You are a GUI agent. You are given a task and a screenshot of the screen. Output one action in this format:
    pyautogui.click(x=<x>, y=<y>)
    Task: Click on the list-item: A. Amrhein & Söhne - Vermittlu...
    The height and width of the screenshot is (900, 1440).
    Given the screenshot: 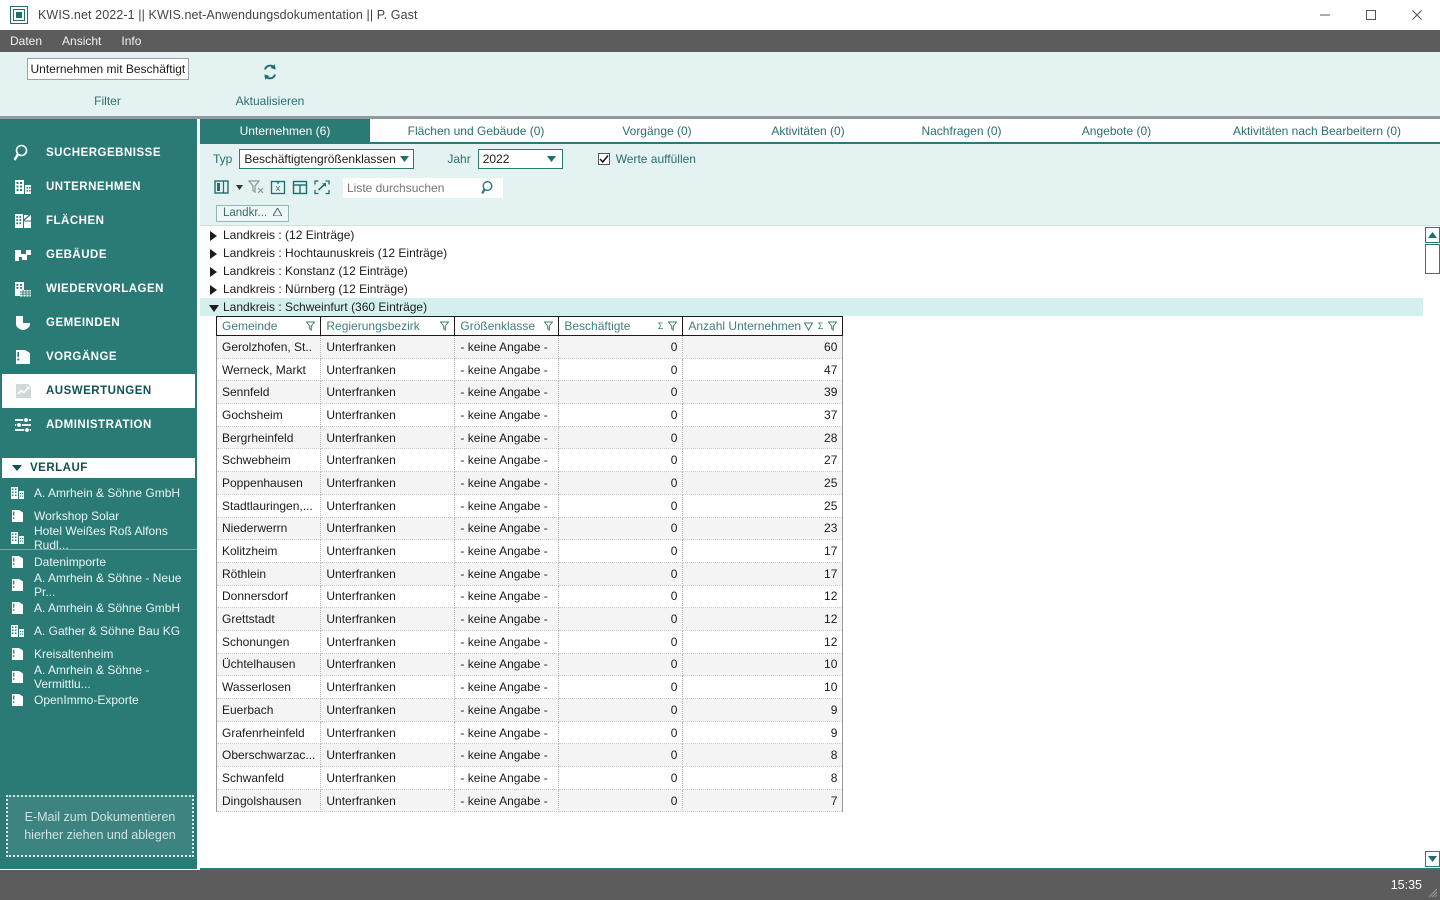 What is the action you would take?
    pyautogui.click(x=98, y=677)
    